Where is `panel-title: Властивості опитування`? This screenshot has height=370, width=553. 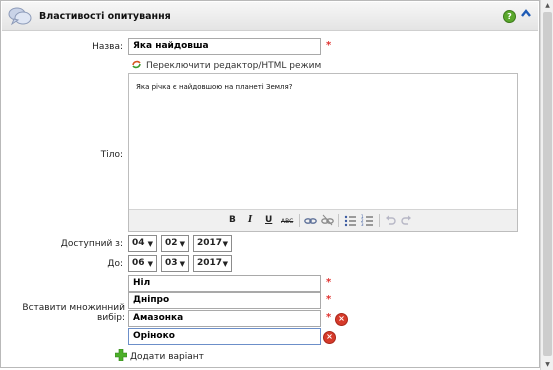
panel-title: Властивості опитування is located at coordinates (105, 16).